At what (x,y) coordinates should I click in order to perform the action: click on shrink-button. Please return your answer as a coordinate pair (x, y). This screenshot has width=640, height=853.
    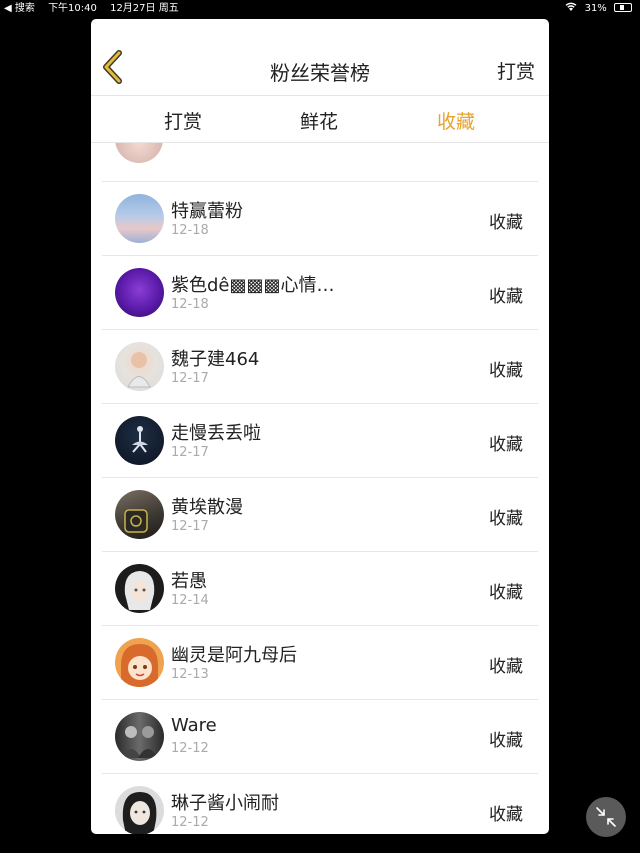
    Looking at the image, I should click on (606, 817).